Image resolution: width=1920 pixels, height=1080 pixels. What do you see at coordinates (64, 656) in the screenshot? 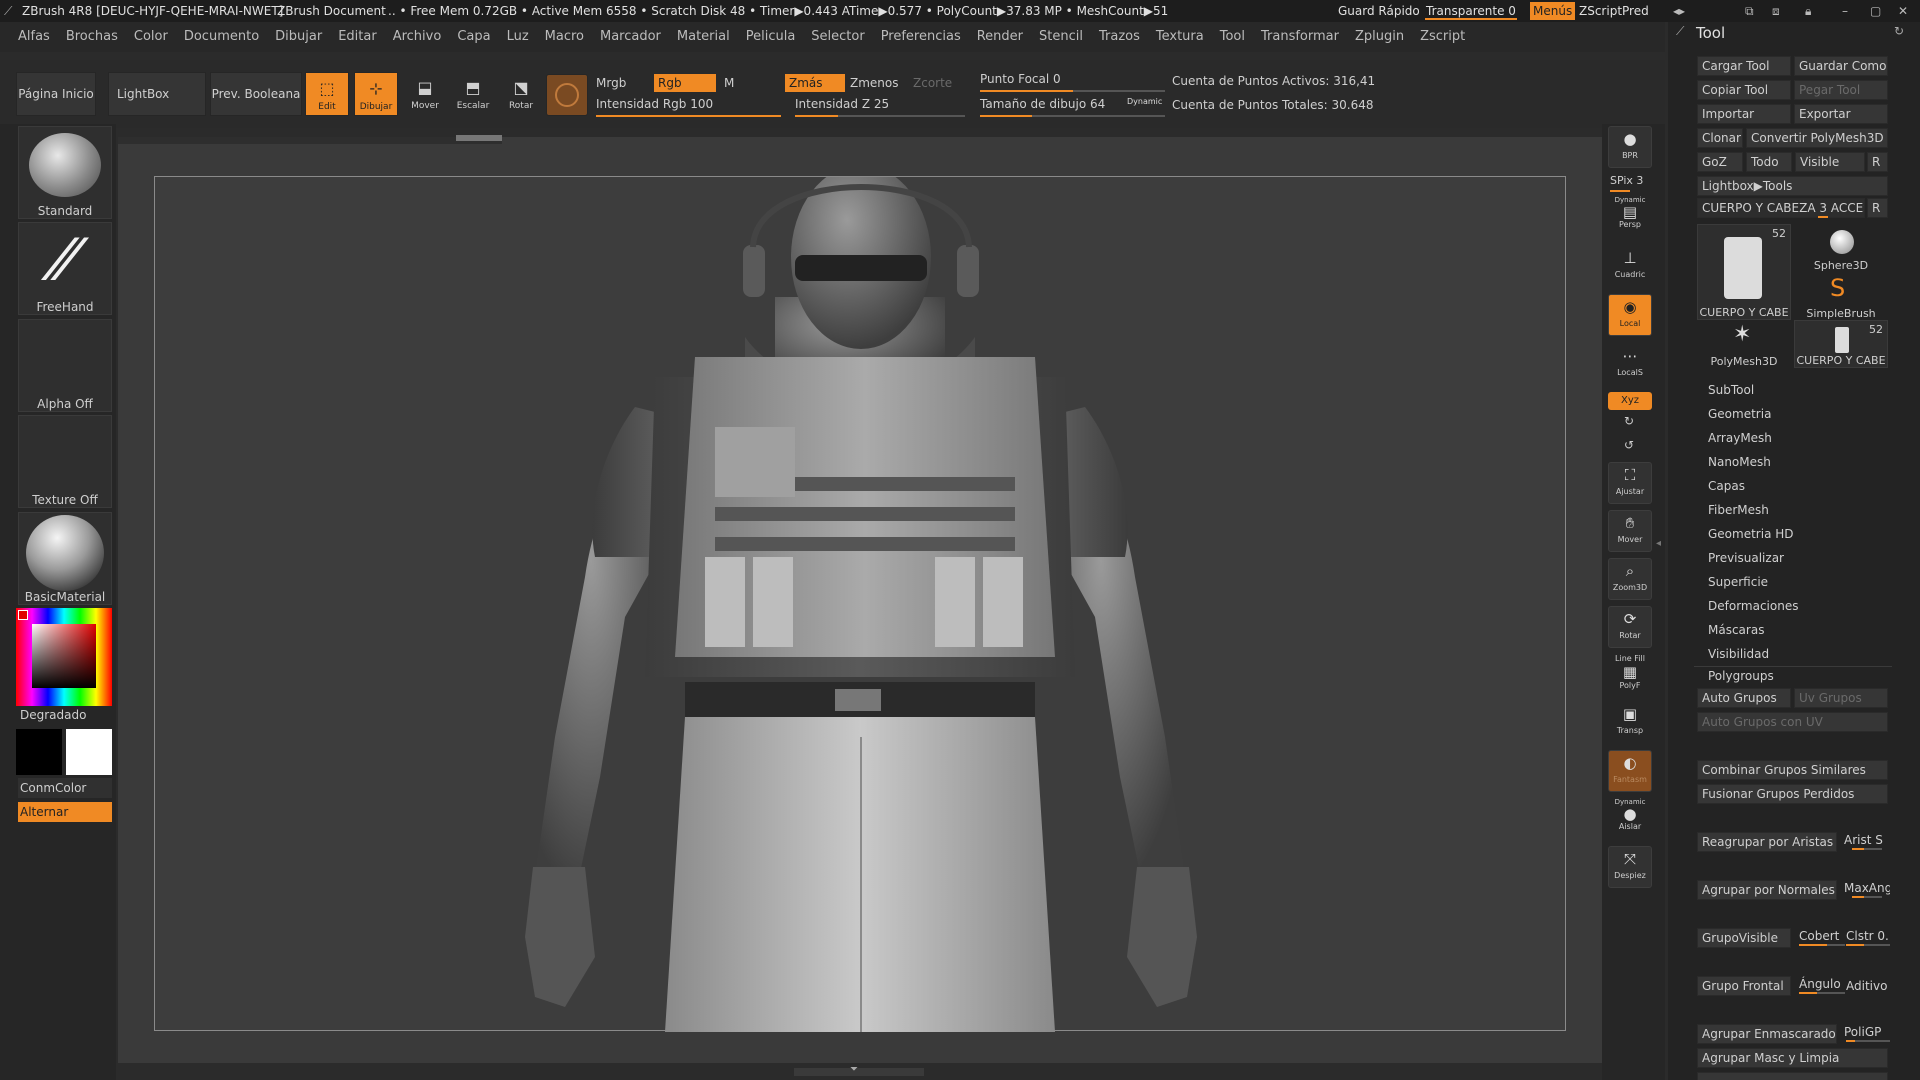
I see `color-square` at bounding box center [64, 656].